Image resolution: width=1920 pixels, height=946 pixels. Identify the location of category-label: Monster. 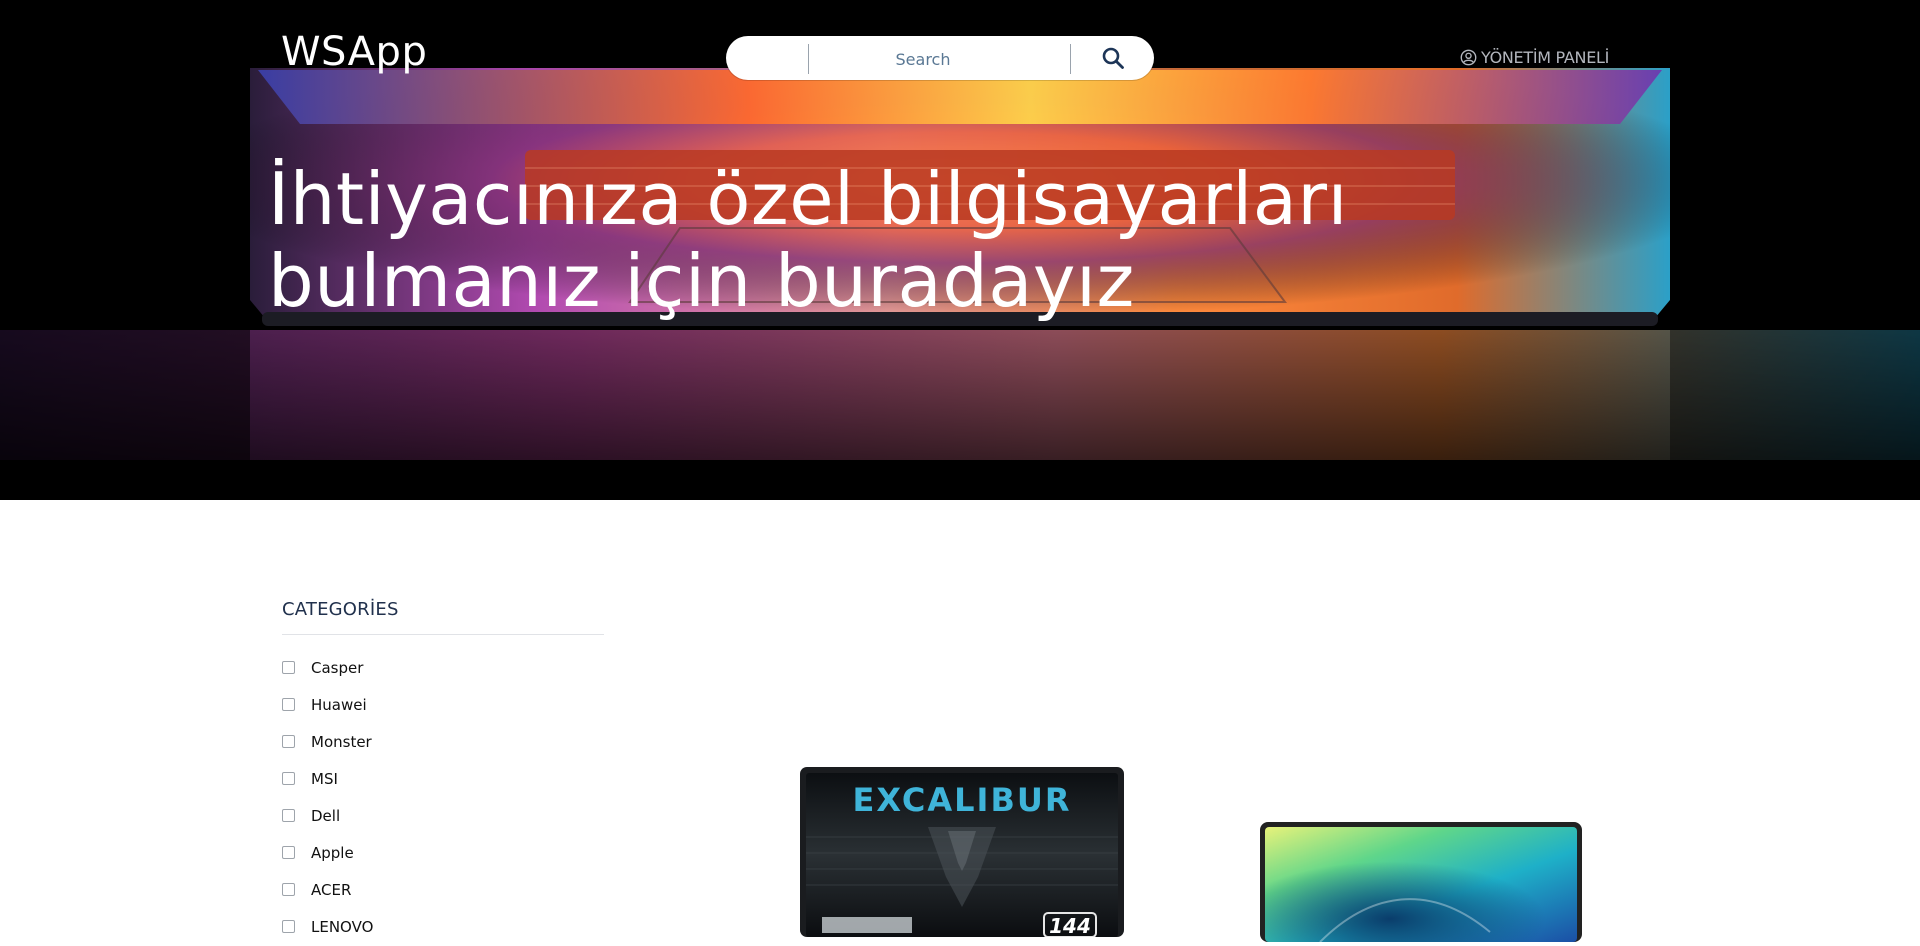
(341, 741).